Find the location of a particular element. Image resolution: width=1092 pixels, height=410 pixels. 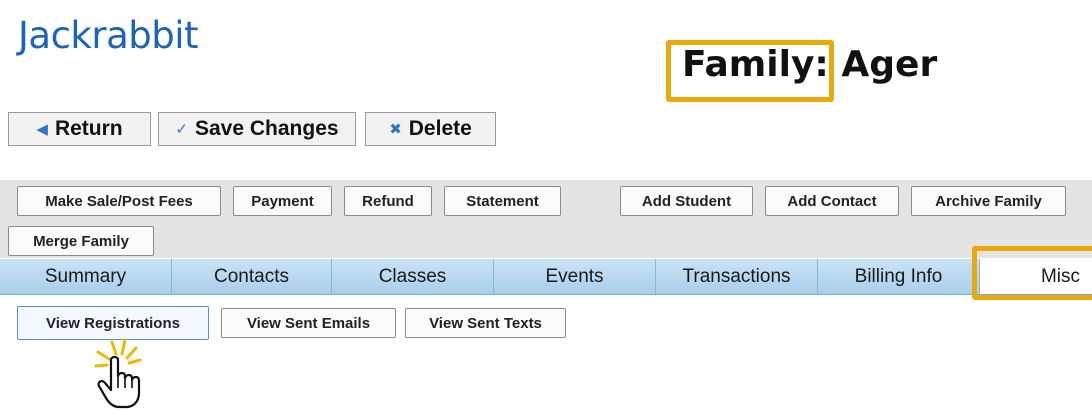

highlight-box-misc-tab is located at coordinates (1032, 273).